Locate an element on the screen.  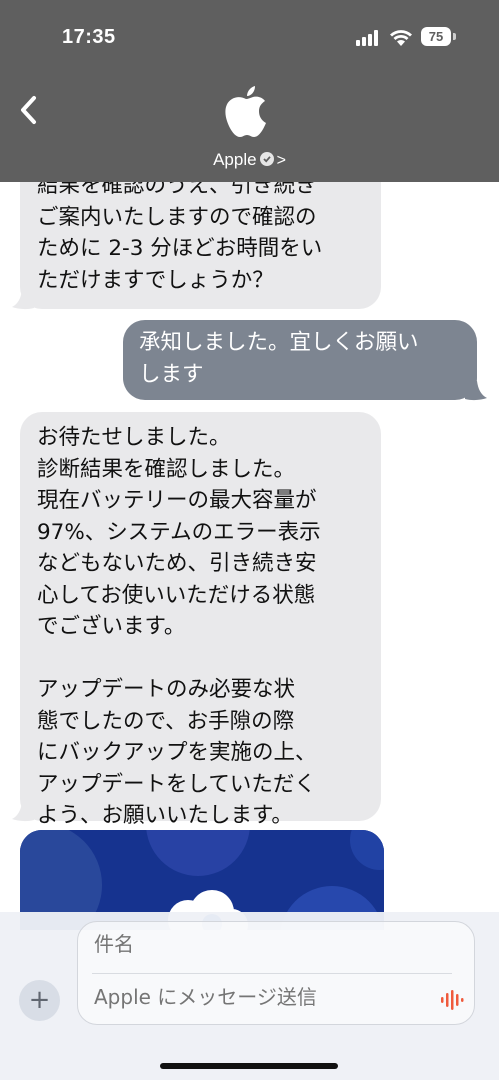
wifi-icon is located at coordinates (401, 38).